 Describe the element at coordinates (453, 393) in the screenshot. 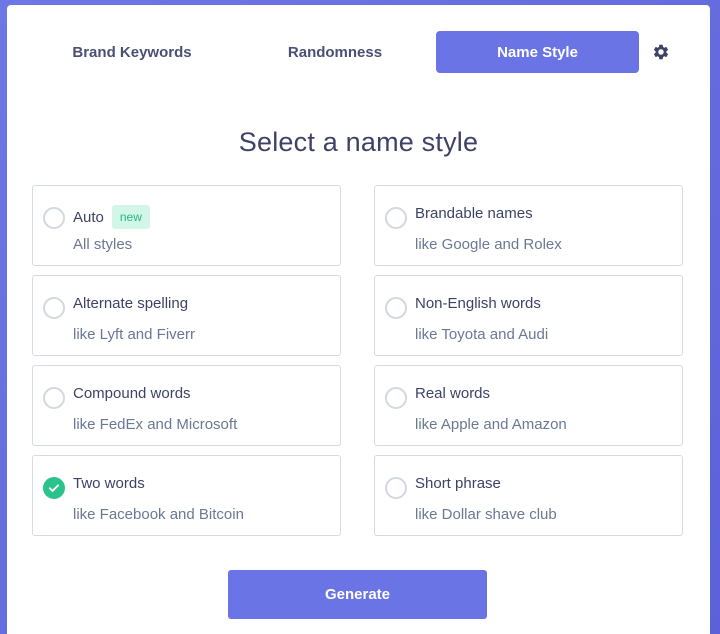

I see `option-title: Real words` at that location.